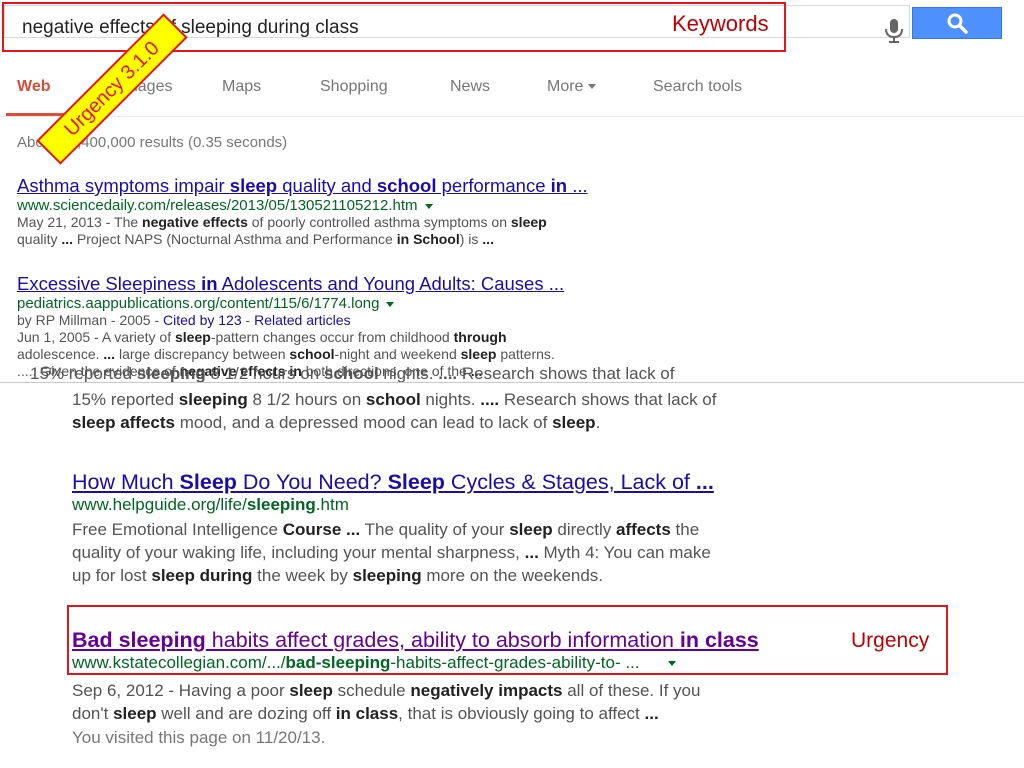 This screenshot has height=768, width=1024. I want to click on tabs-divider, so click(512, 116).